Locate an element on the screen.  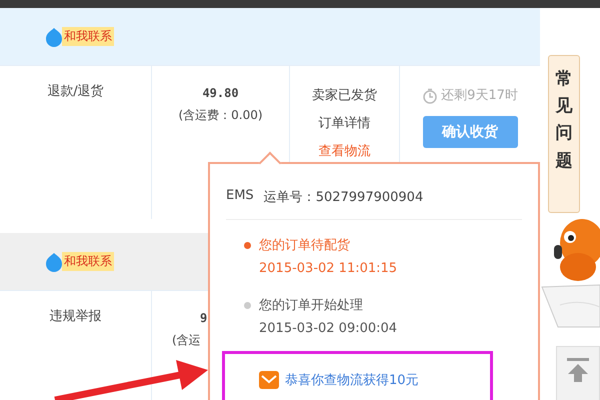
order-price: 9 is located at coordinates (204, 318).